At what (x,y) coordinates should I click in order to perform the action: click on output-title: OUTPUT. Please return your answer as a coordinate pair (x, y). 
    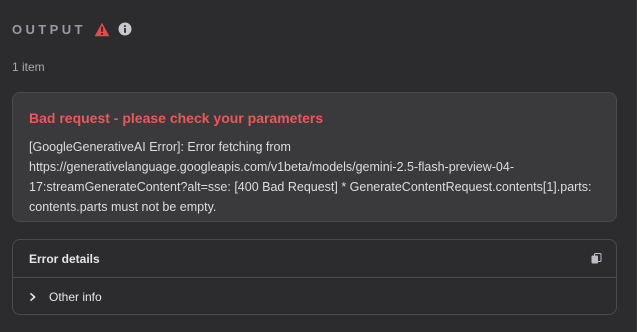
    Looking at the image, I should click on (49, 29).